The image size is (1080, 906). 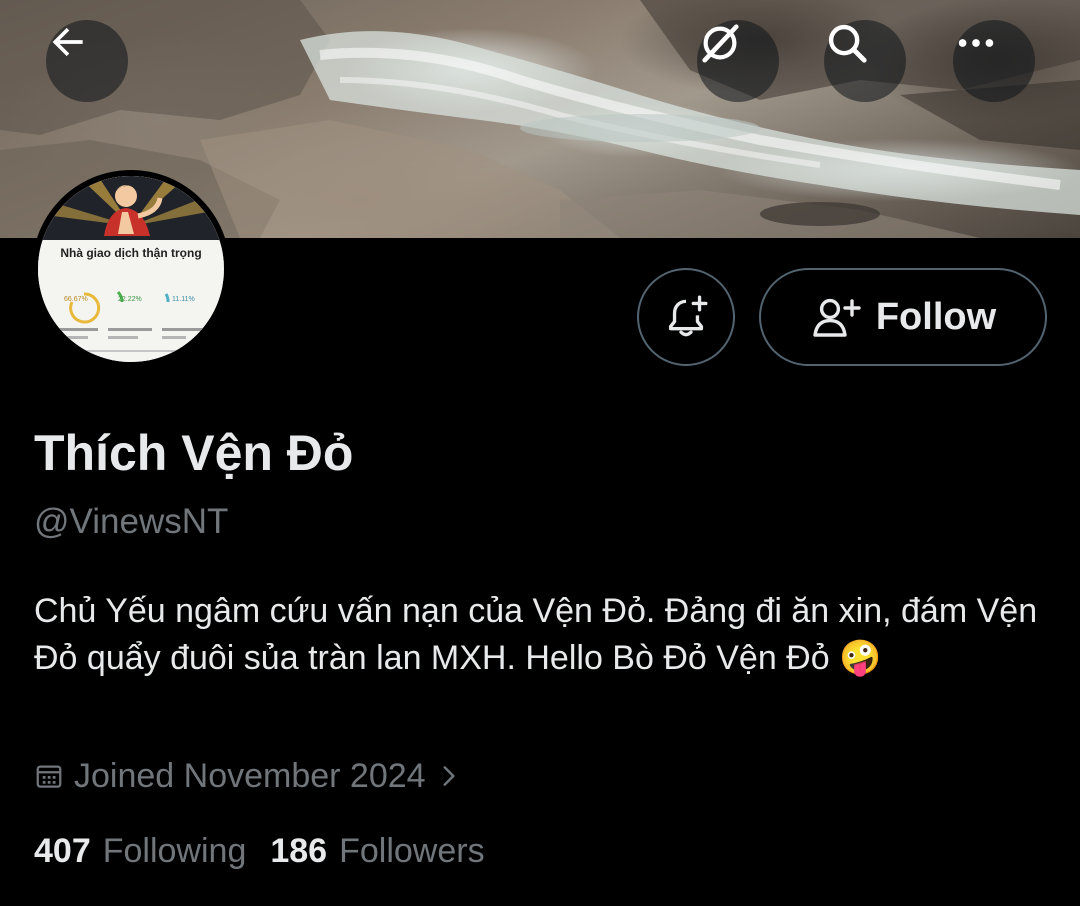 I want to click on following-link: 407 Following, so click(x=152, y=851).